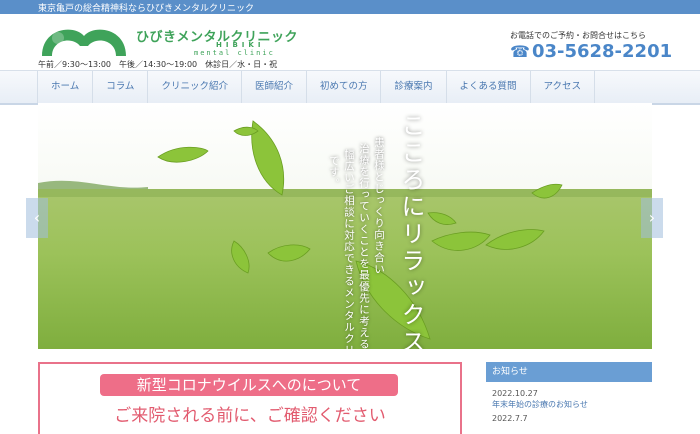 The width and height of the screenshot is (700, 434). I want to click on nav-item-access: アクセス, so click(562, 87).